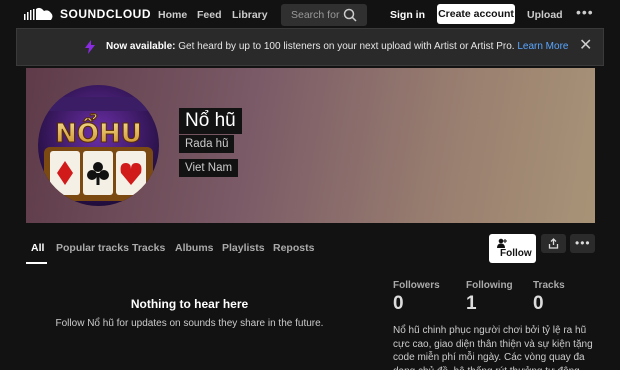  Describe the element at coordinates (189, 304) in the screenshot. I see `empty-state-title: Nothing to hear here` at that location.